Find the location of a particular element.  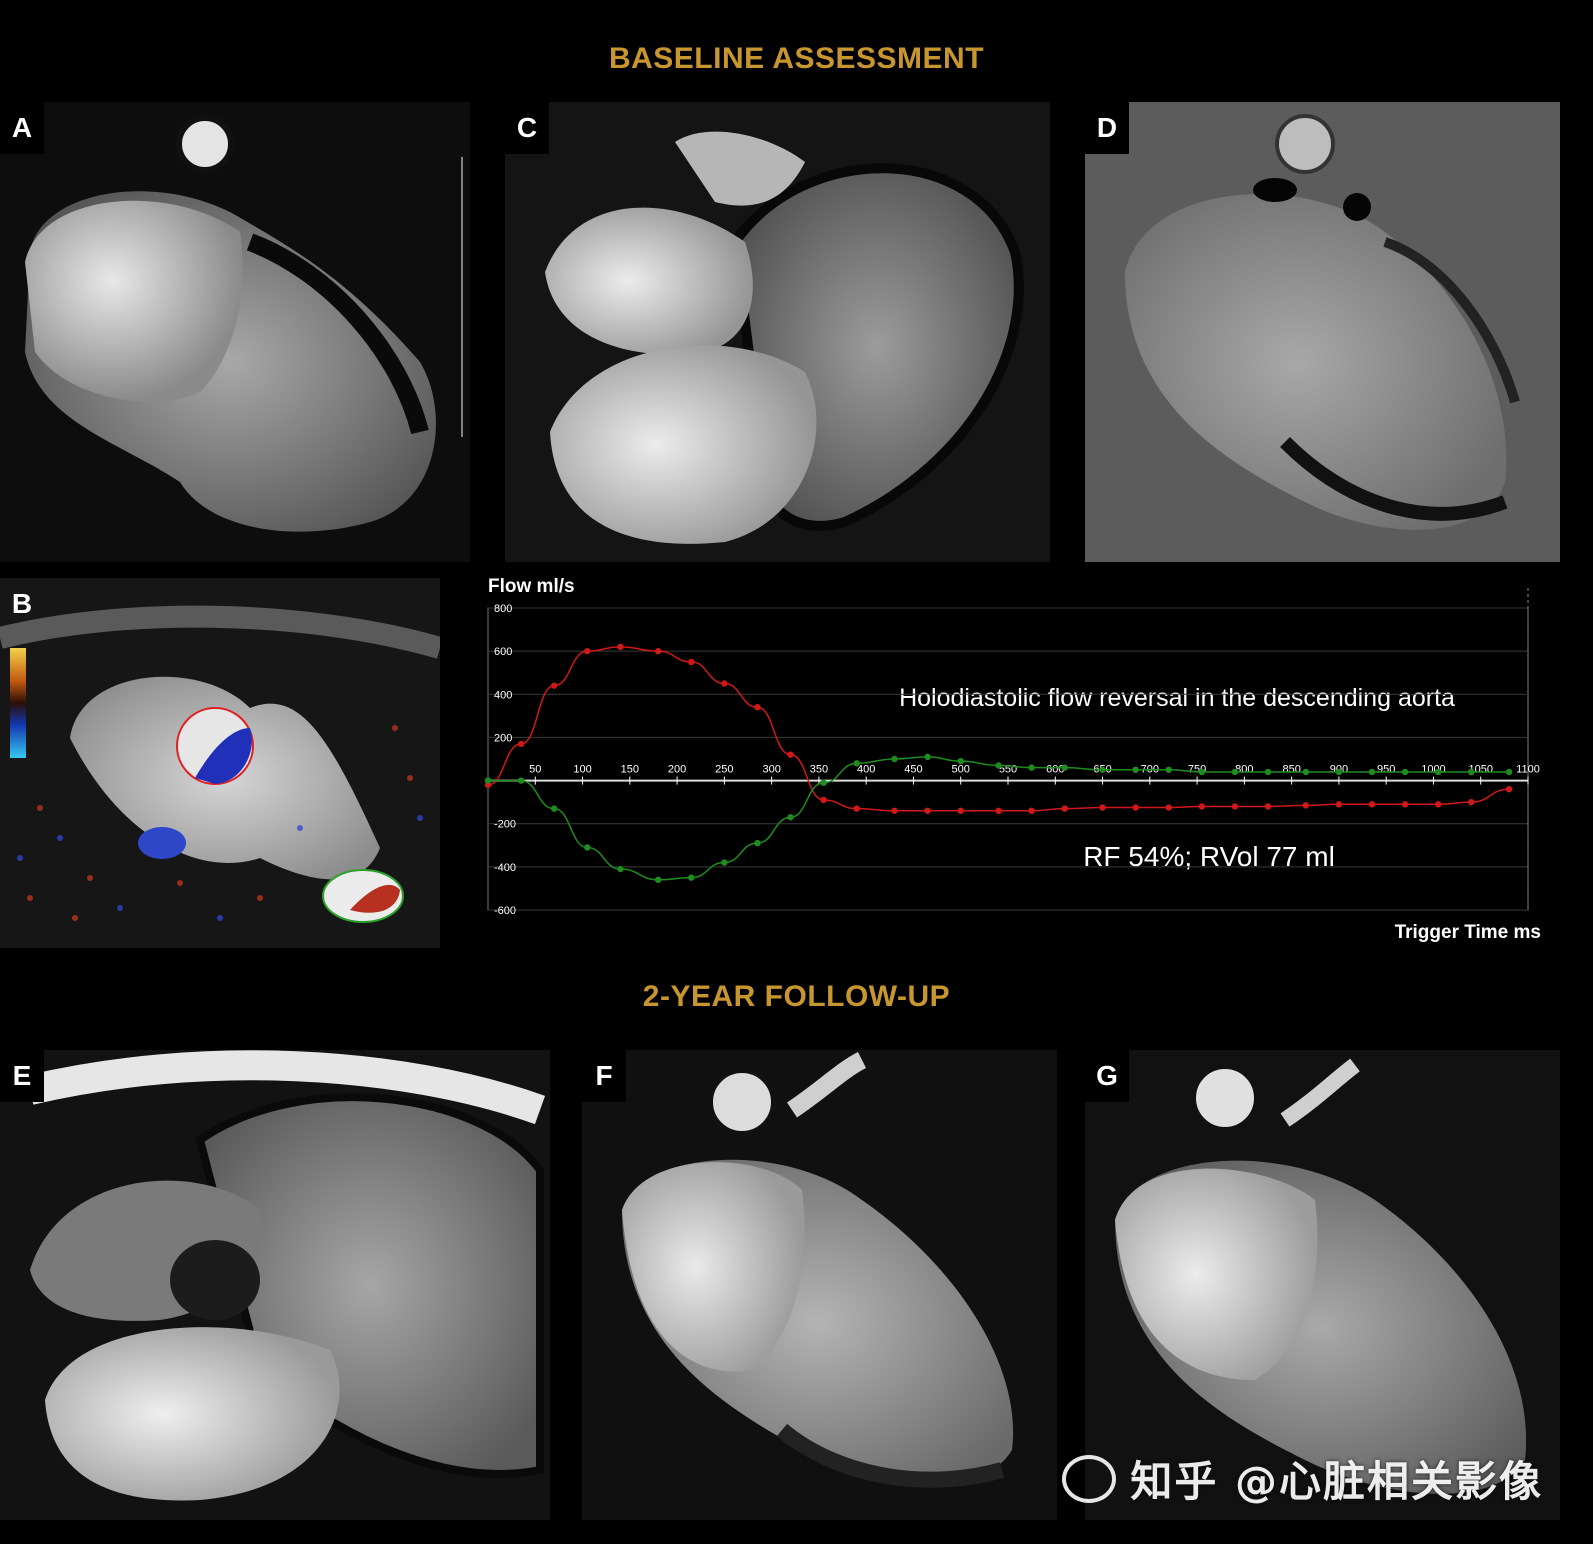

x-tick-label: 800 is located at coordinates (1244, 770).